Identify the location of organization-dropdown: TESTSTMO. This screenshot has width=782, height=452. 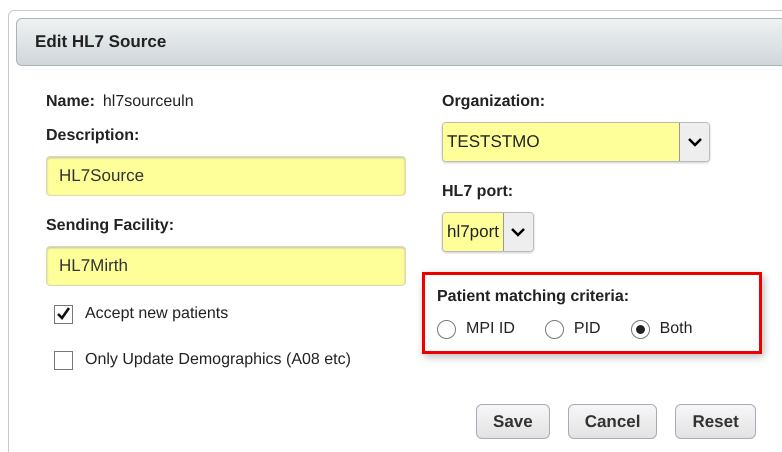
(576, 142).